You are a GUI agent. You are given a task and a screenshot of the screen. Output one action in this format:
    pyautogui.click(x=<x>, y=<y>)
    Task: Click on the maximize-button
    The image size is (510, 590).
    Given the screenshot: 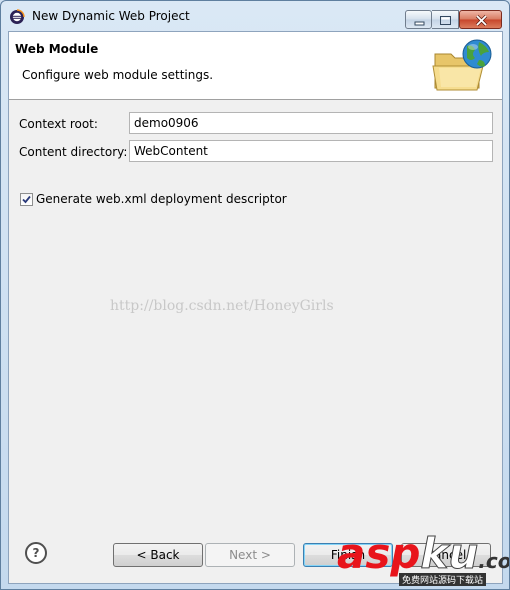 What is the action you would take?
    pyautogui.click(x=445, y=19)
    